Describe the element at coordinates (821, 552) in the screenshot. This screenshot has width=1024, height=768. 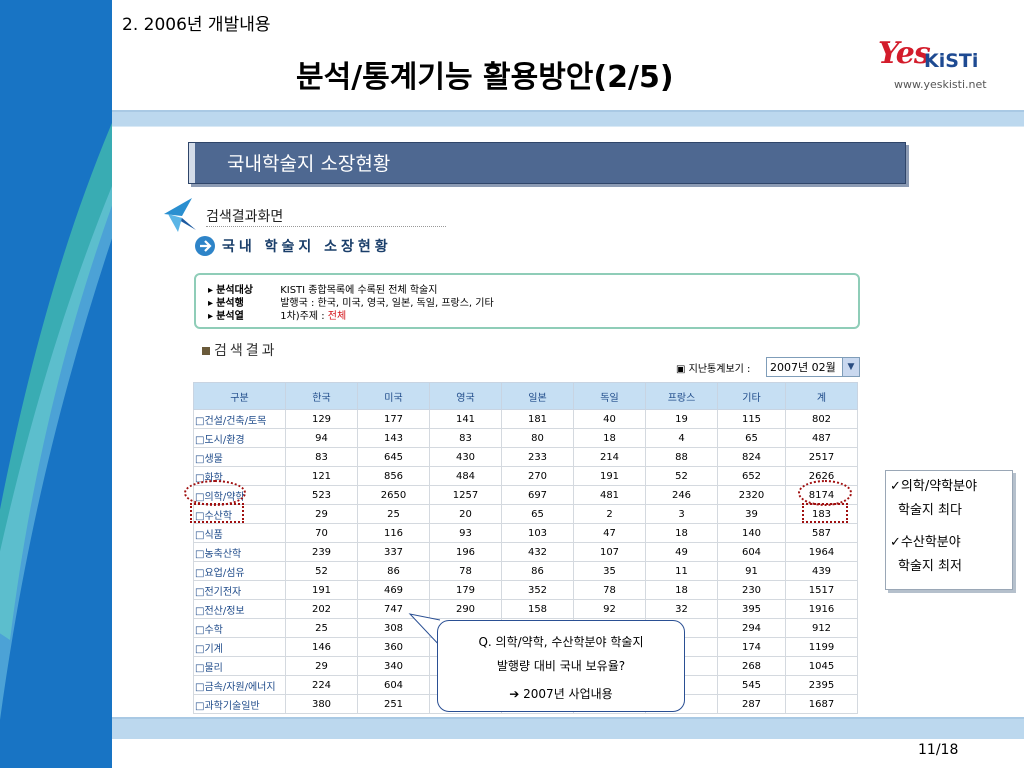
I see `table-cell: 1964` at that location.